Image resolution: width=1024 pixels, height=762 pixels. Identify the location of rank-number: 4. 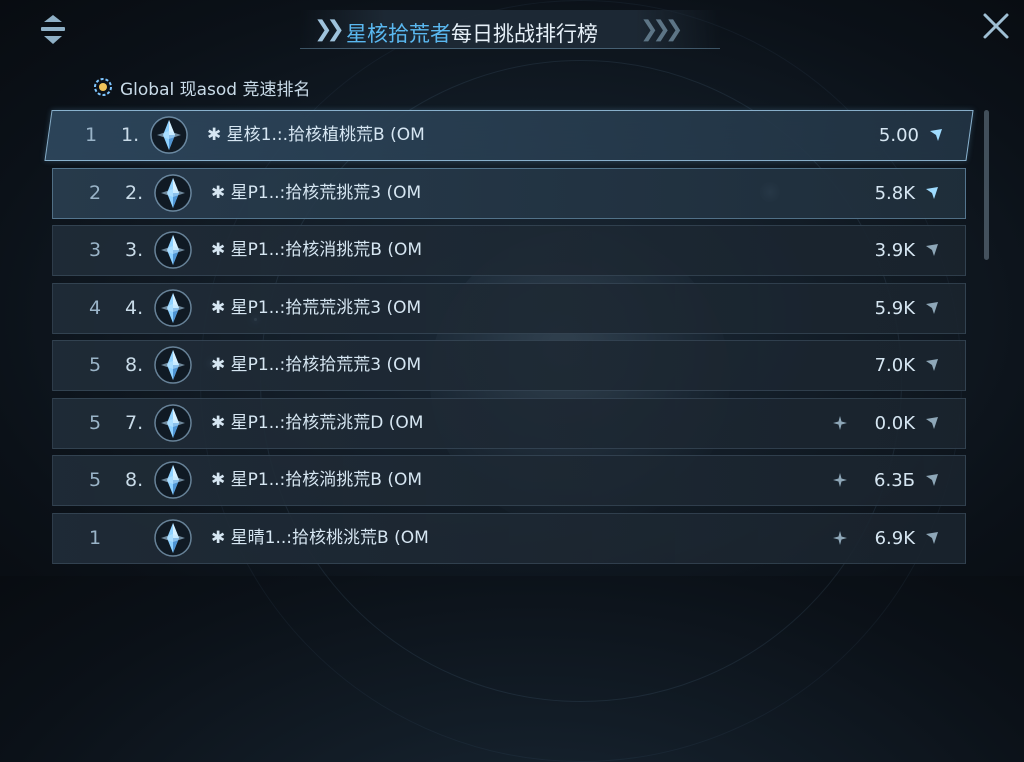
(95, 308).